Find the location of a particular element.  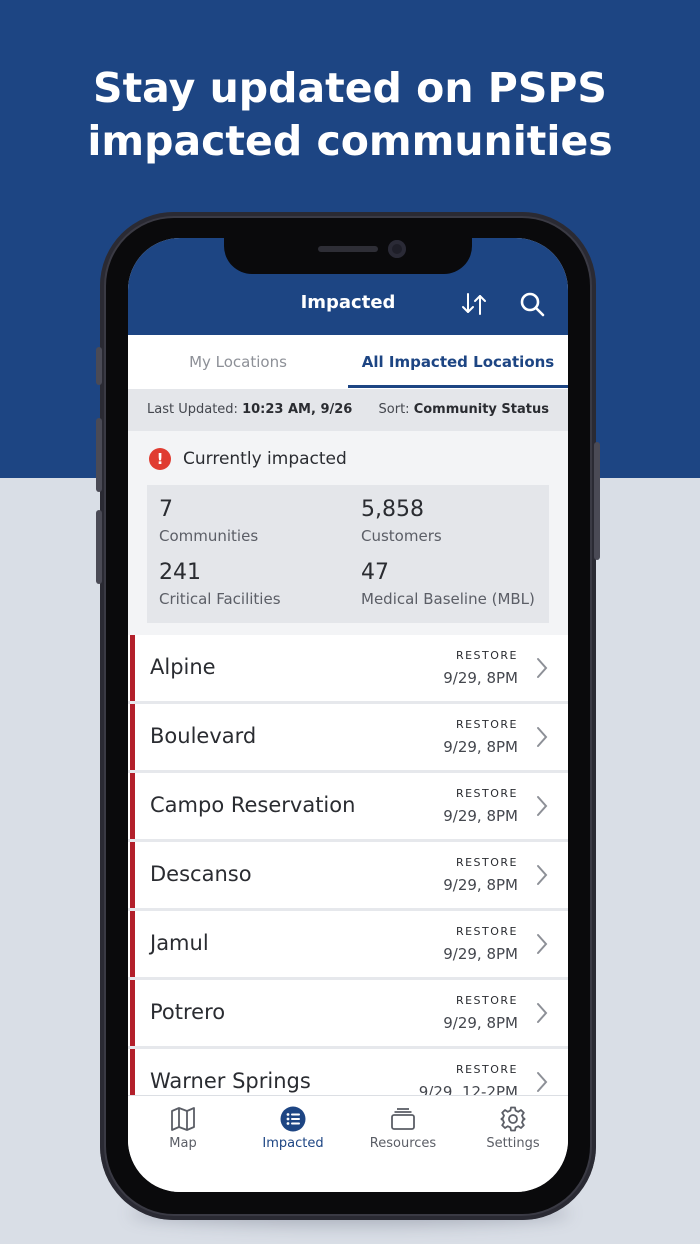

last-updated: Last Updated: 10:23 AM, 9/26 is located at coordinates (249, 409).